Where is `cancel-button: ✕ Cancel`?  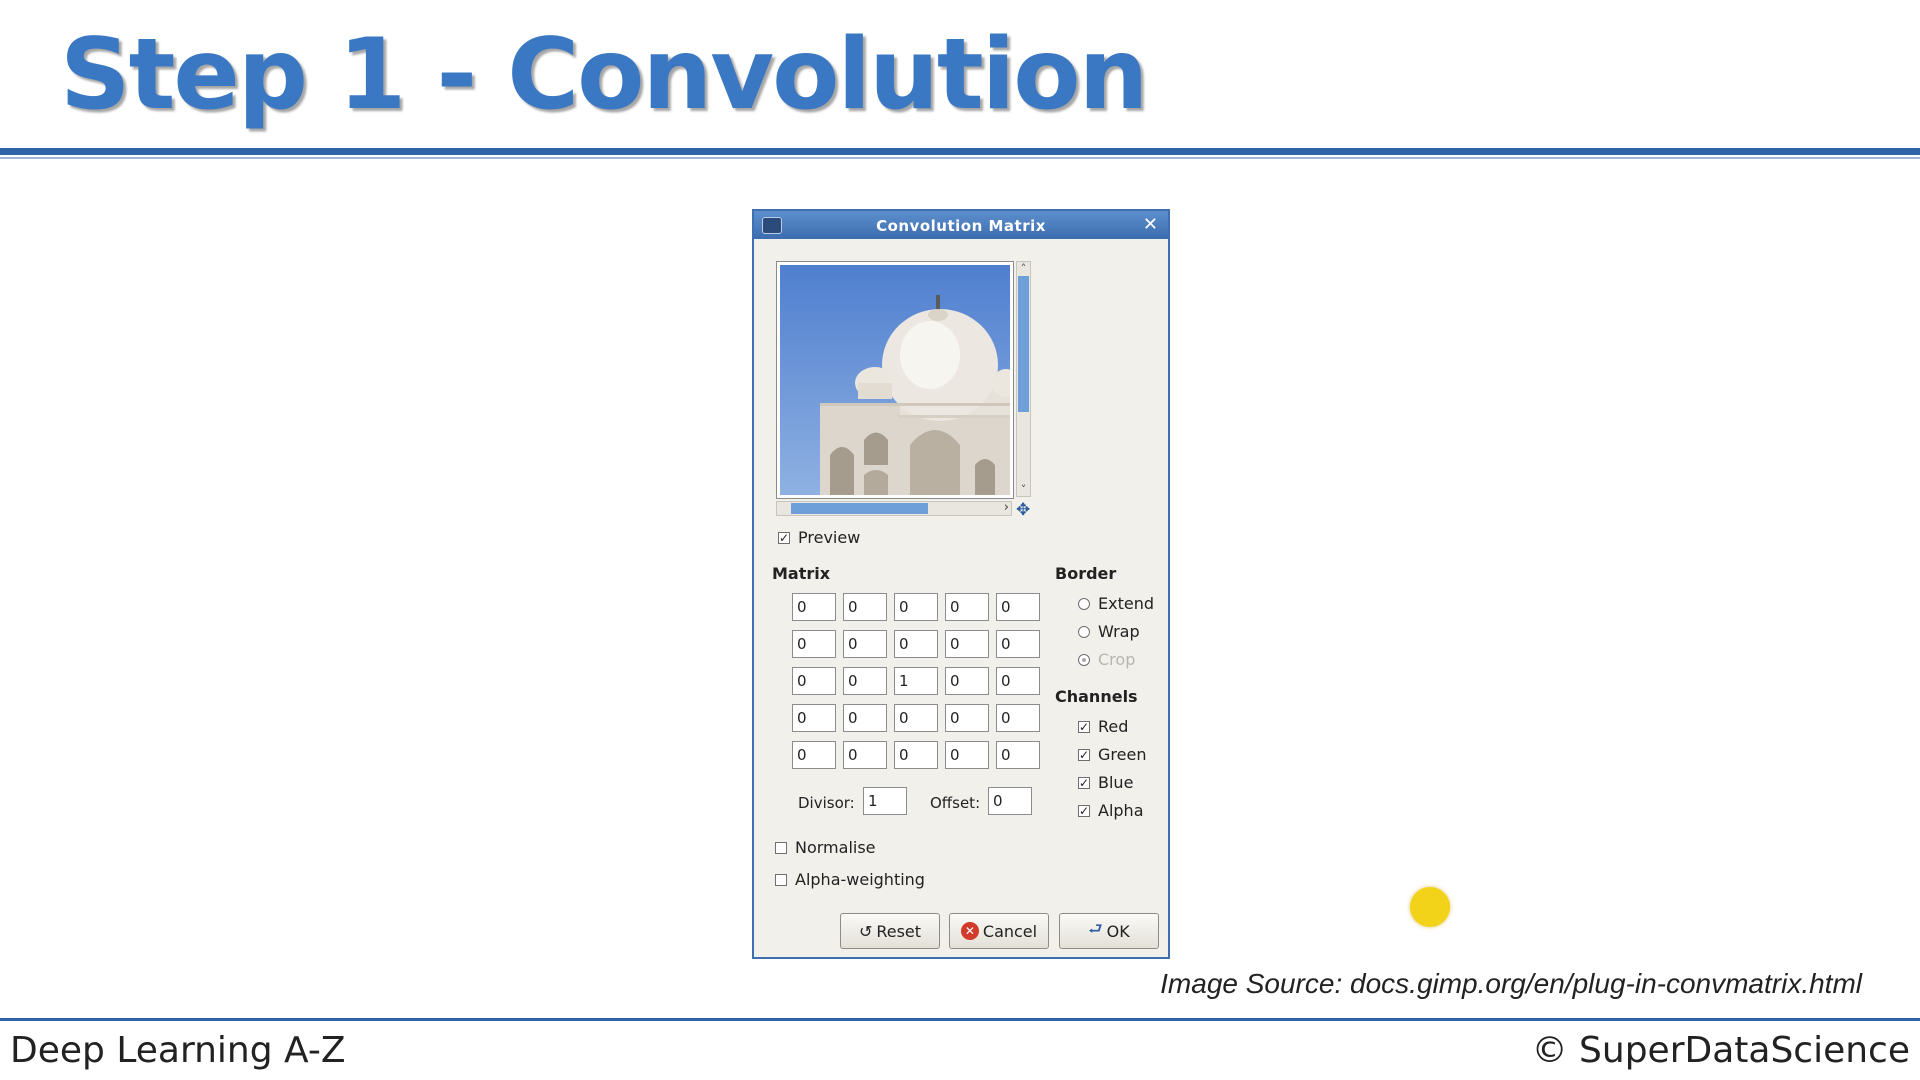 cancel-button: ✕ Cancel is located at coordinates (999, 931).